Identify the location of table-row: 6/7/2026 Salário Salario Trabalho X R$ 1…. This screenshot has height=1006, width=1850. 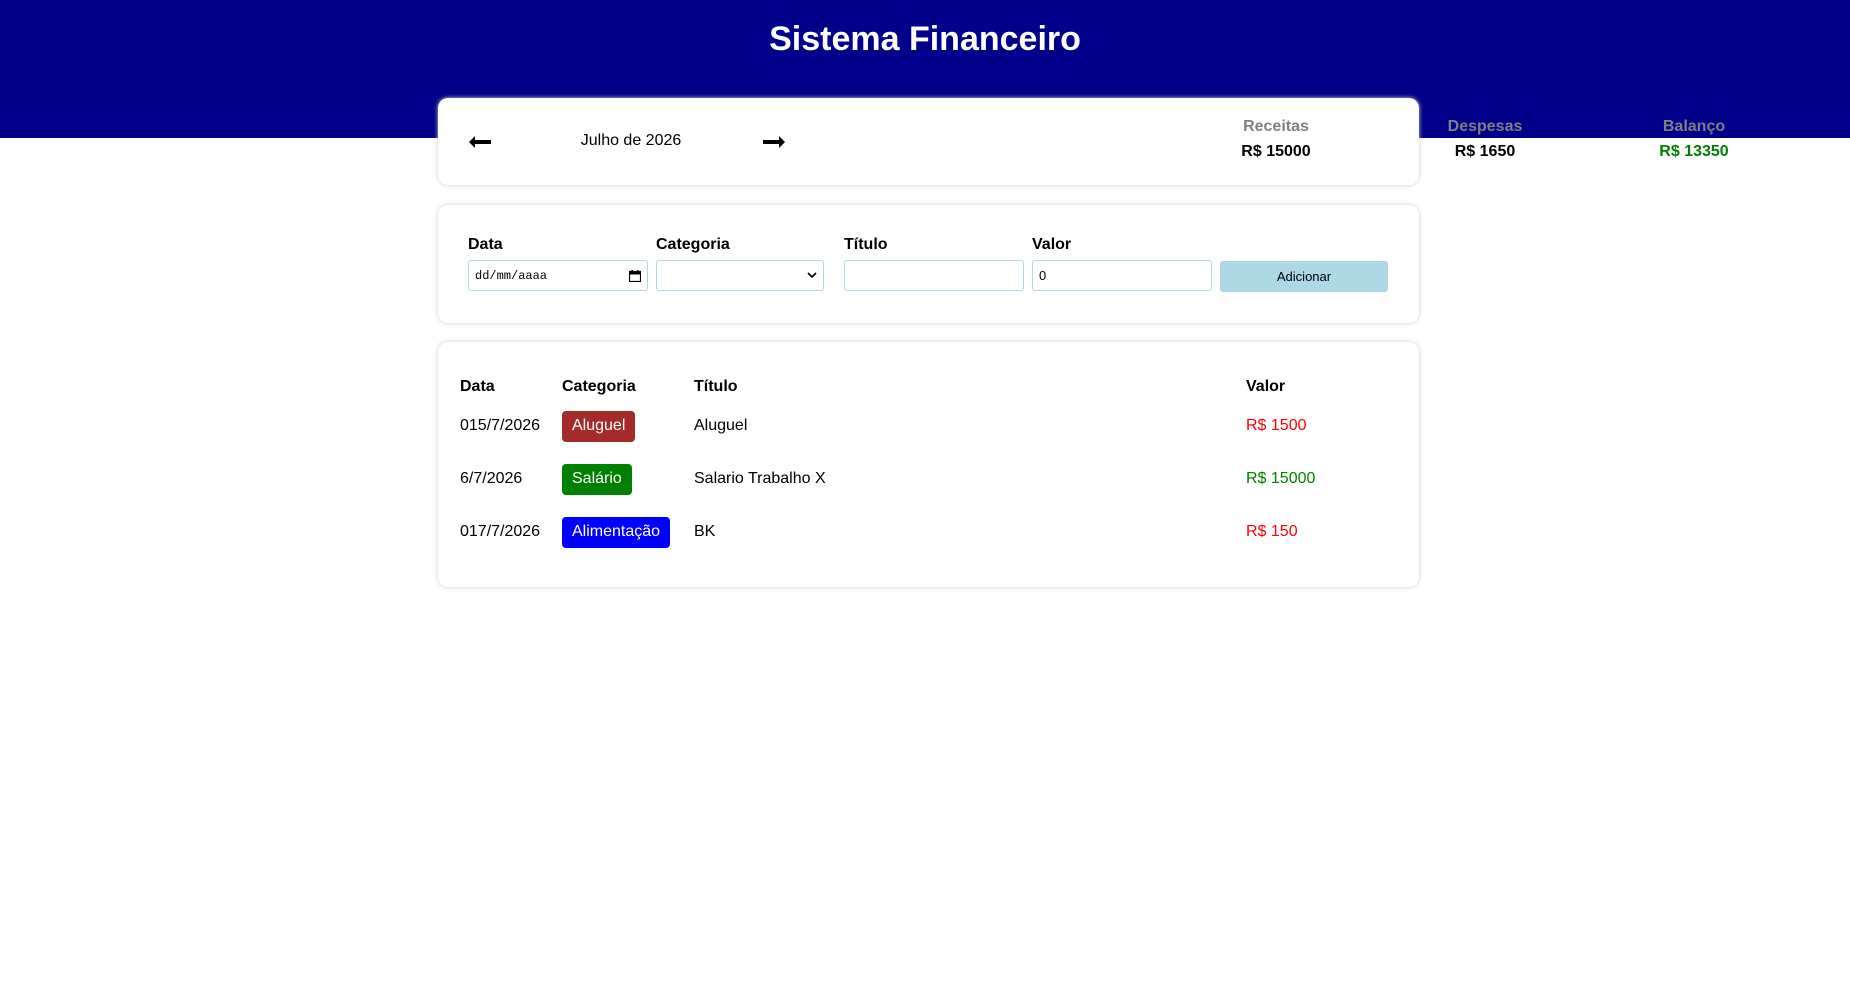
(928, 483).